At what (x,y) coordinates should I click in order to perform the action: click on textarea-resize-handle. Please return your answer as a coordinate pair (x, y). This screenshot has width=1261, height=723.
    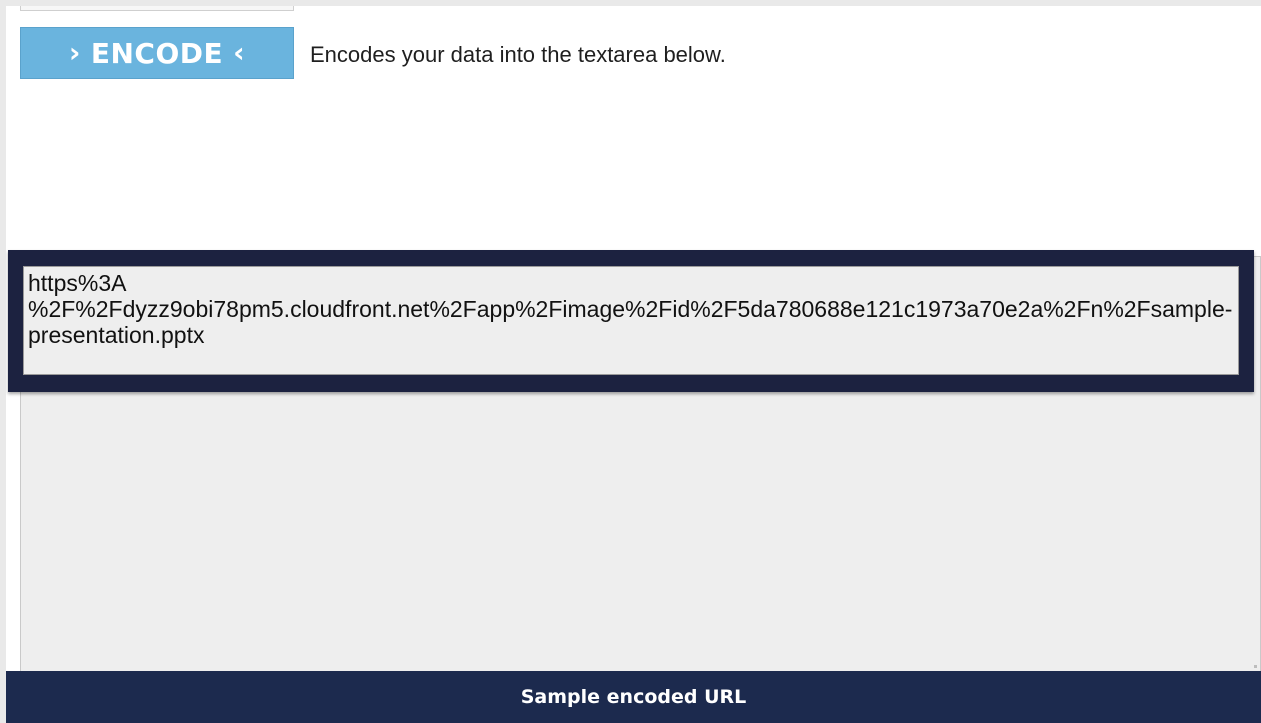
    Looking at the image, I should click on (1255, 666).